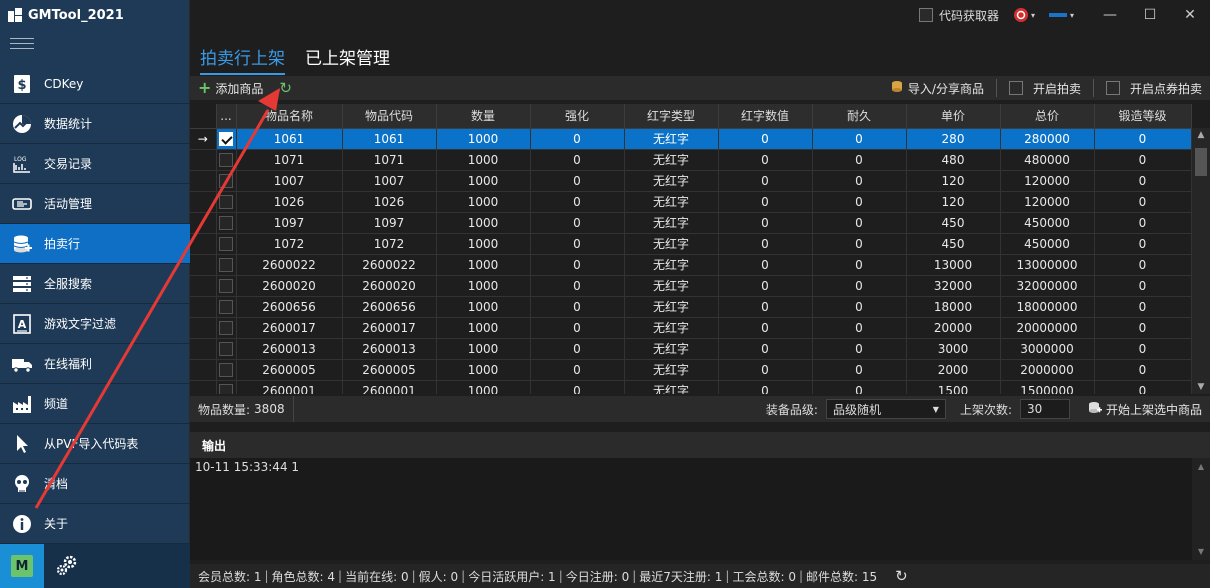 The width and height of the screenshot is (1210, 588). Describe the element at coordinates (953, 387) in the screenshot. I see `table-cell: 1500` at that location.